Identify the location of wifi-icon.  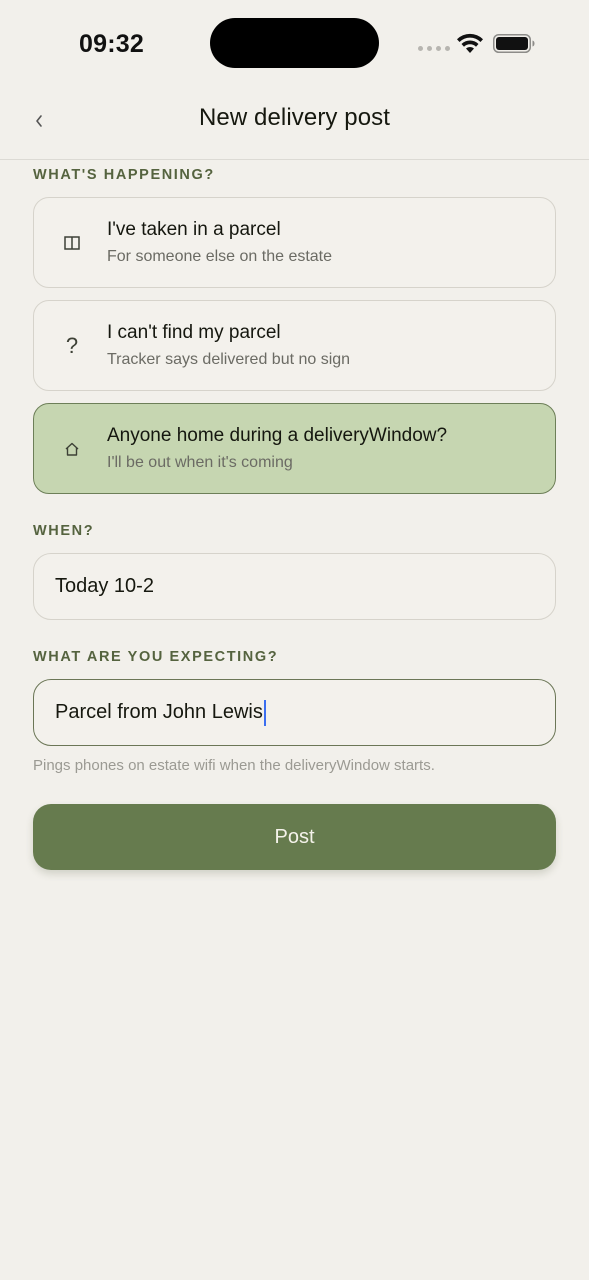
(470, 43).